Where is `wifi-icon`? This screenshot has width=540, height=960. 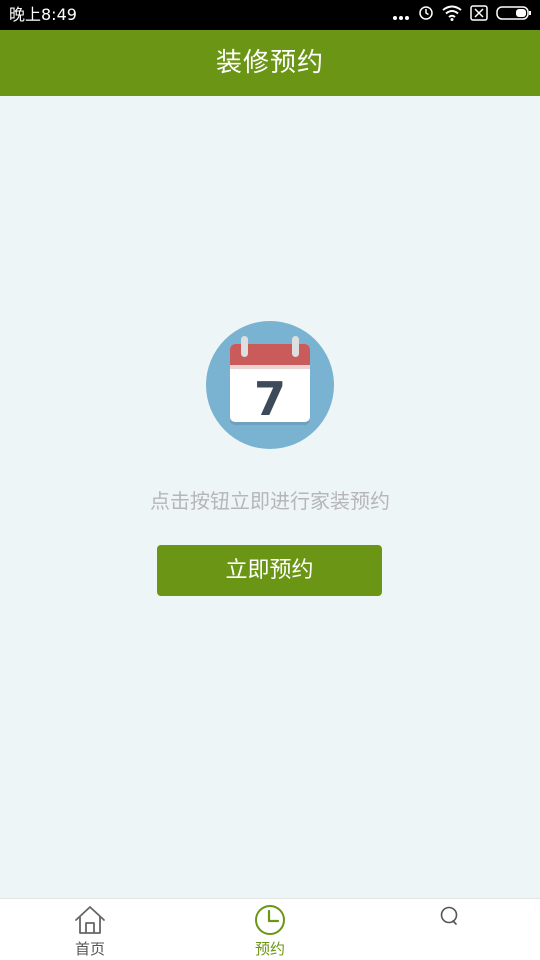 wifi-icon is located at coordinates (452, 15).